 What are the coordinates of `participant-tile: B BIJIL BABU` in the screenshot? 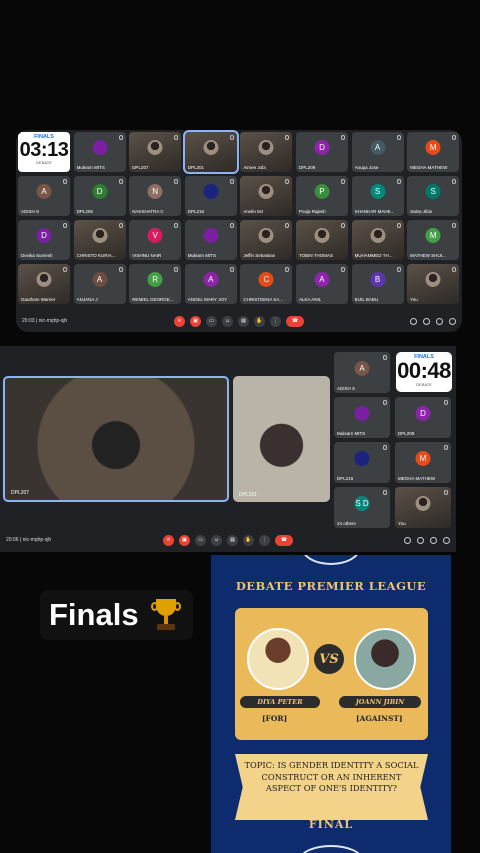 It's located at (377, 284).